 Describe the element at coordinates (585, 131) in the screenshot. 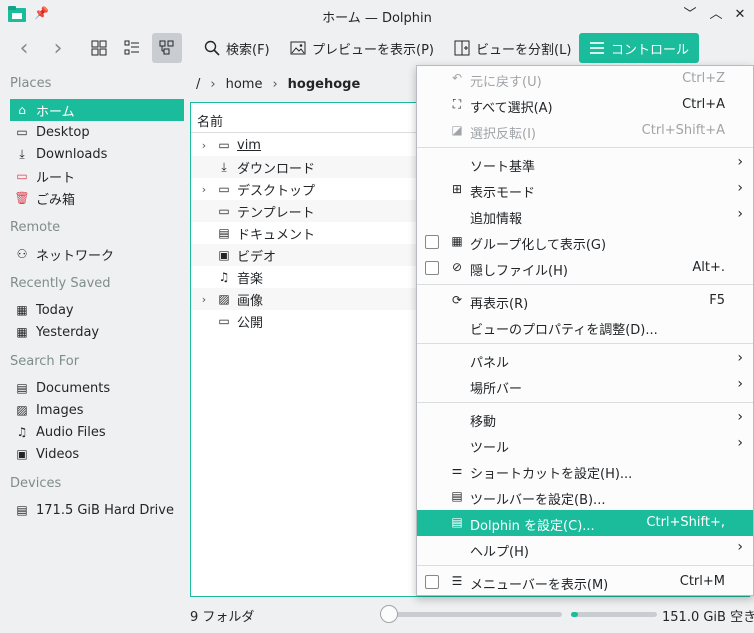

I see `menu-item-invert-selection: ◪ 選択反転(I) Ctrl+Shift+A` at that location.